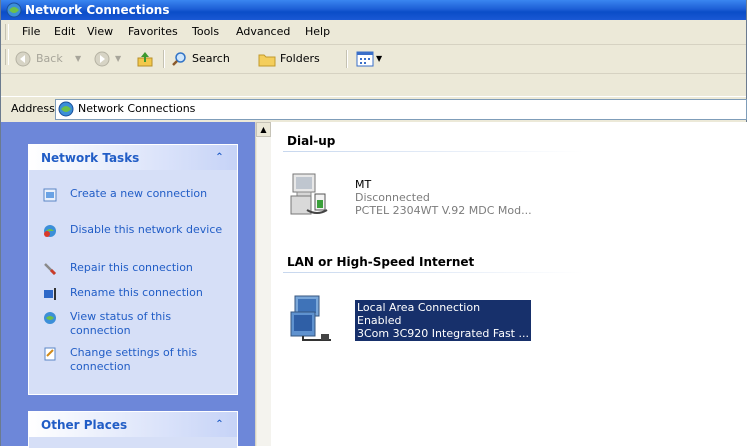 This screenshot has height=448, width=749. I want to click on title-bar: Network Connections, so click(373, 10).